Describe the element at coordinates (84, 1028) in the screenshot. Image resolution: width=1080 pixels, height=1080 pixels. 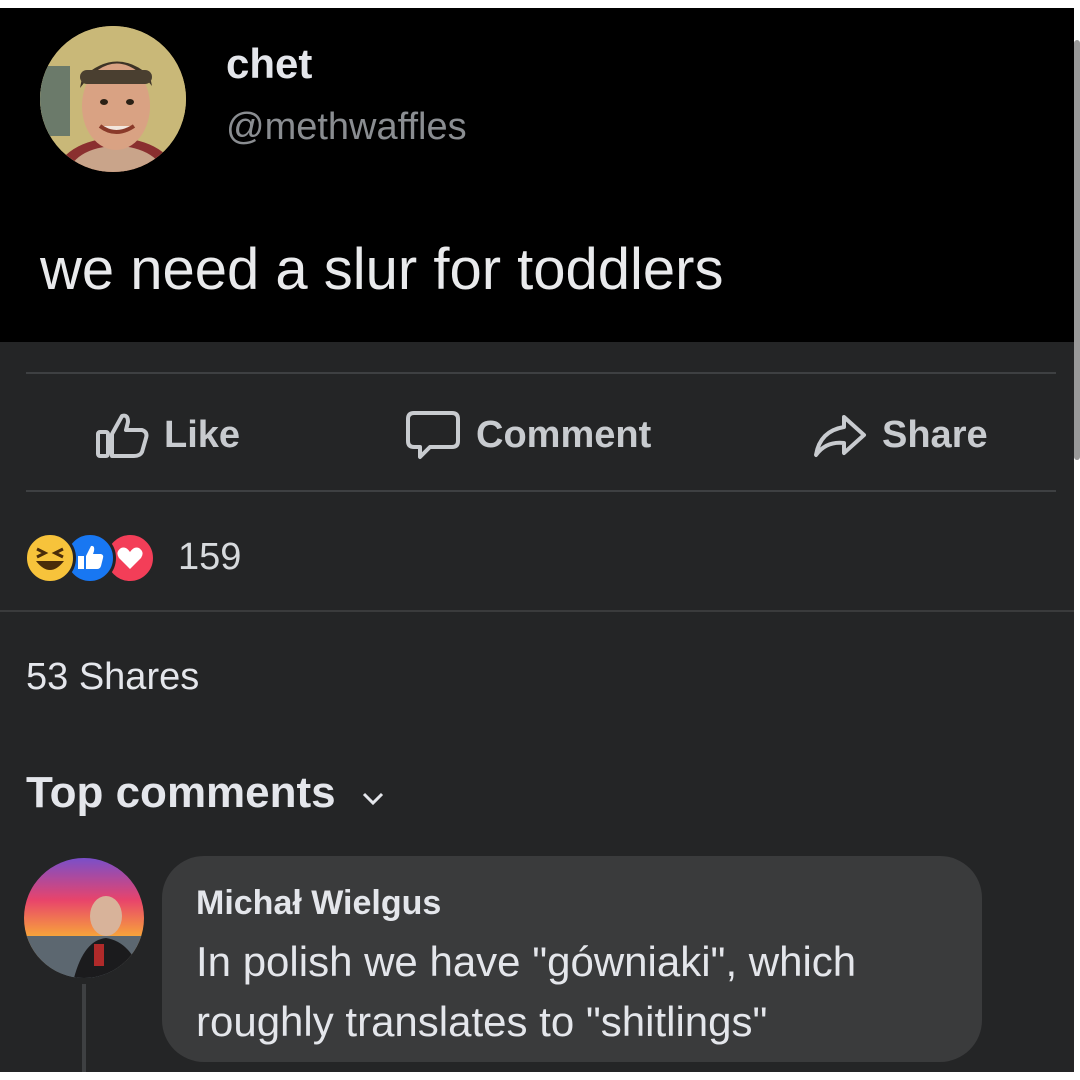
I see `comment-thread-line` at that location.